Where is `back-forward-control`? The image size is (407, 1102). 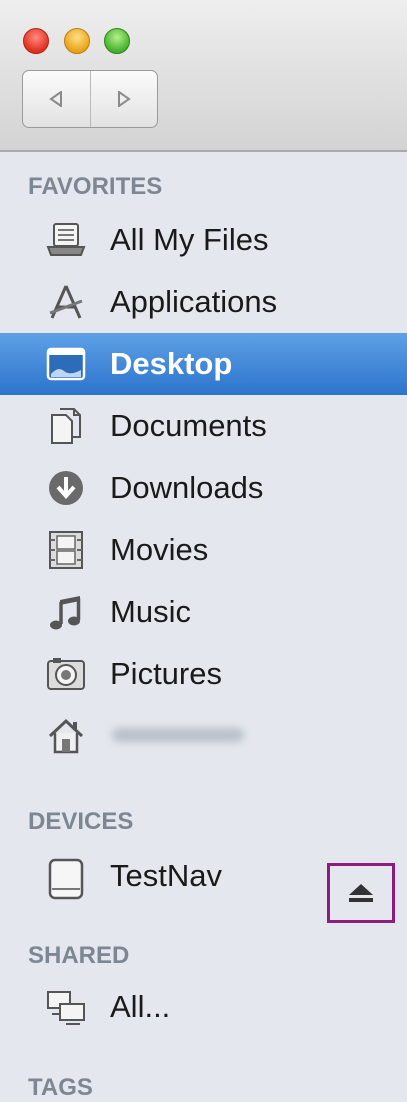 back-forward-control is located at coordinates (90, 99).